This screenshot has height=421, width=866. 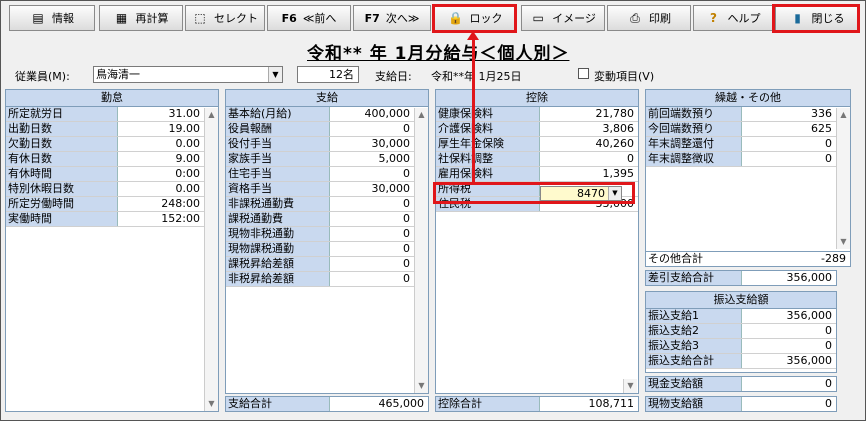 I want to click on row-value: 0:00, so click(x=161, y=174).